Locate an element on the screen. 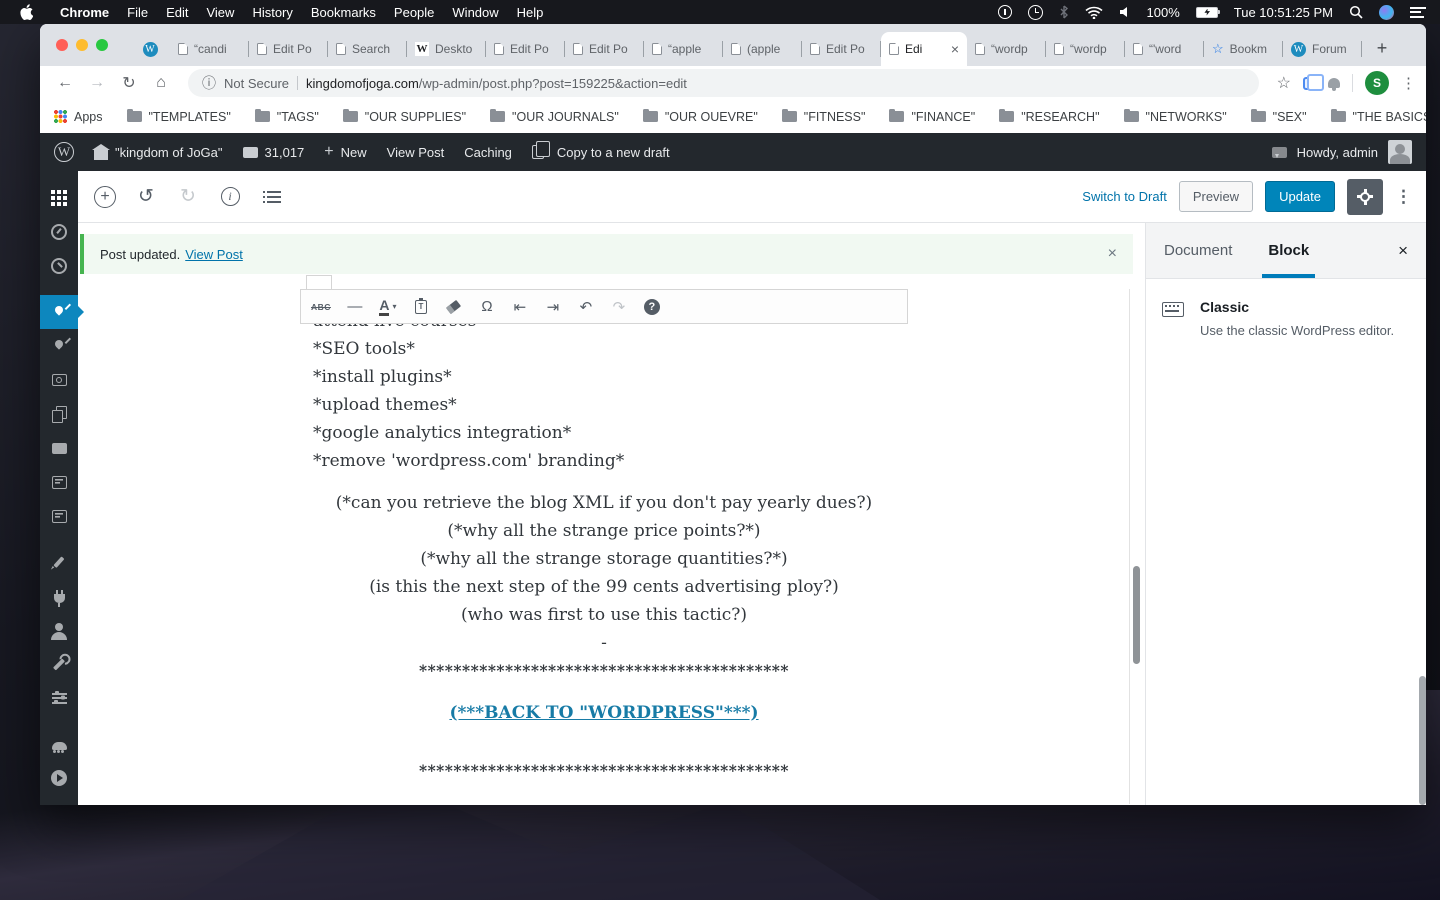 This screenshot has height=900, width=1440. text-color-button: A ▾ is located at coordinates (388, 307).